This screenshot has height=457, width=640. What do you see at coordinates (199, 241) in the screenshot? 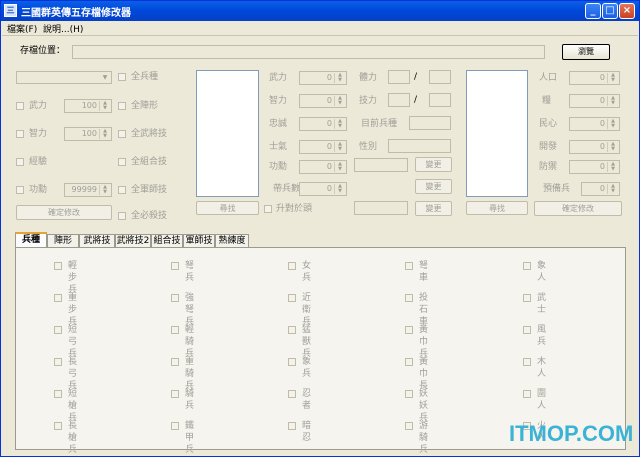
I see `tab-army-skills: 軍師技` at bounding box center [199, 241].